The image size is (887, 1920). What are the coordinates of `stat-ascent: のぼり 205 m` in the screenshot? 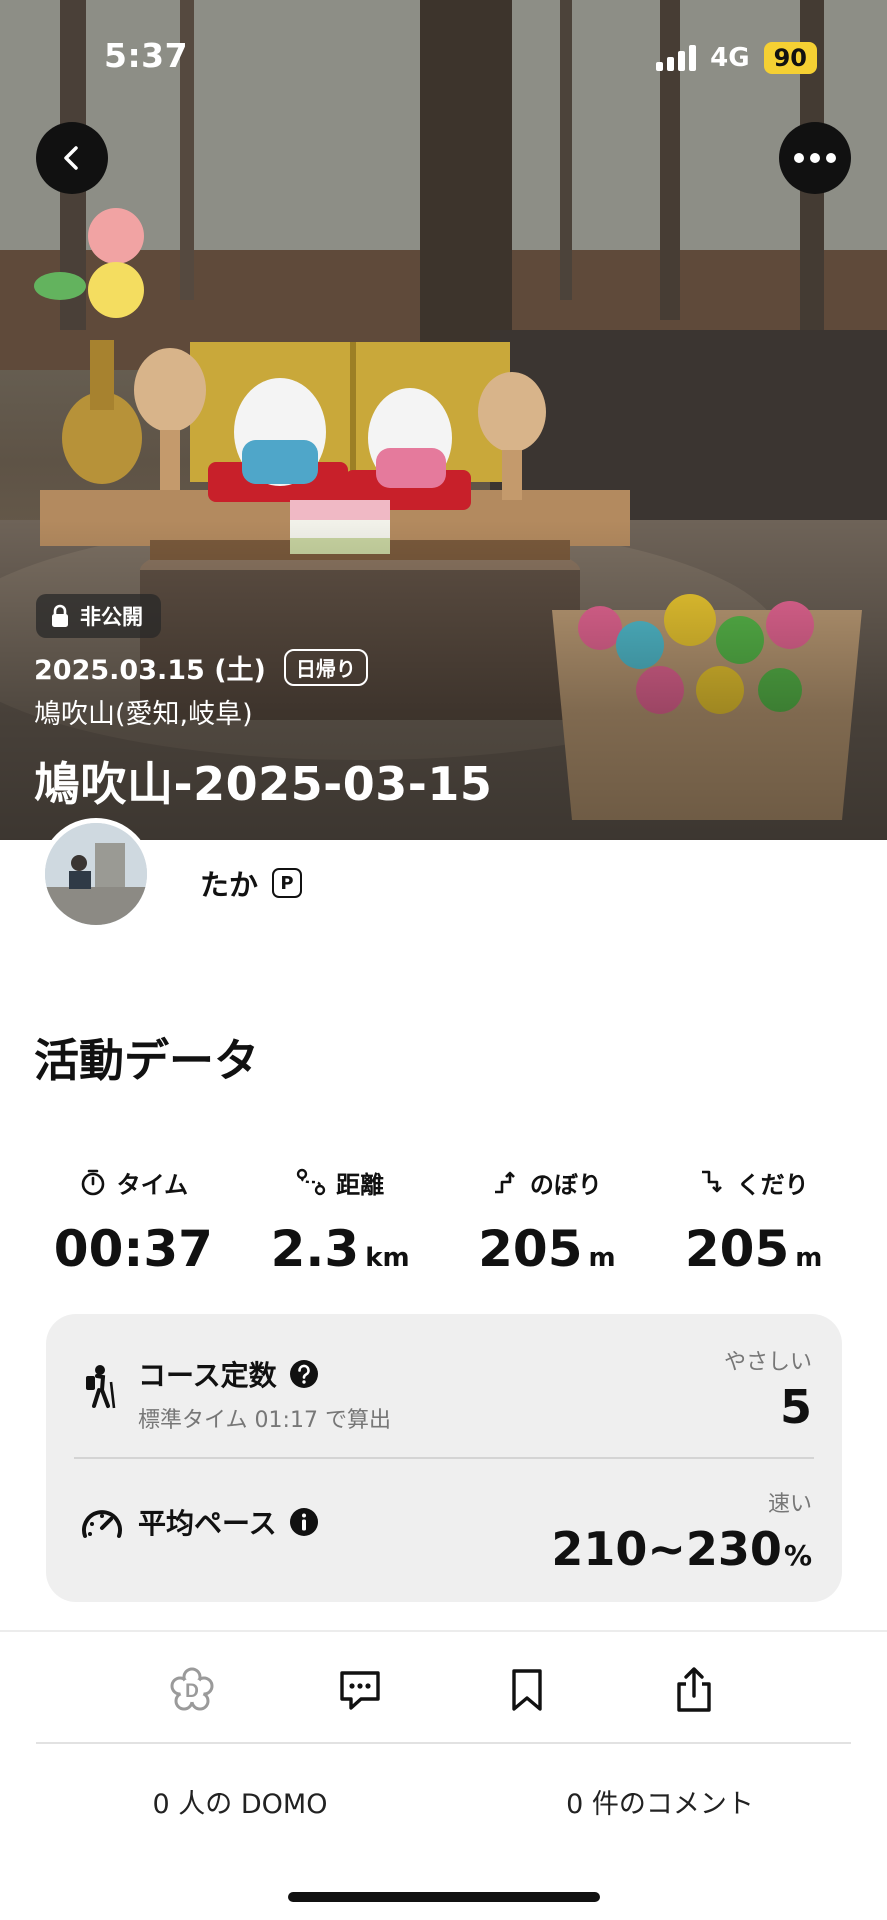 It's located at (547, 1220).